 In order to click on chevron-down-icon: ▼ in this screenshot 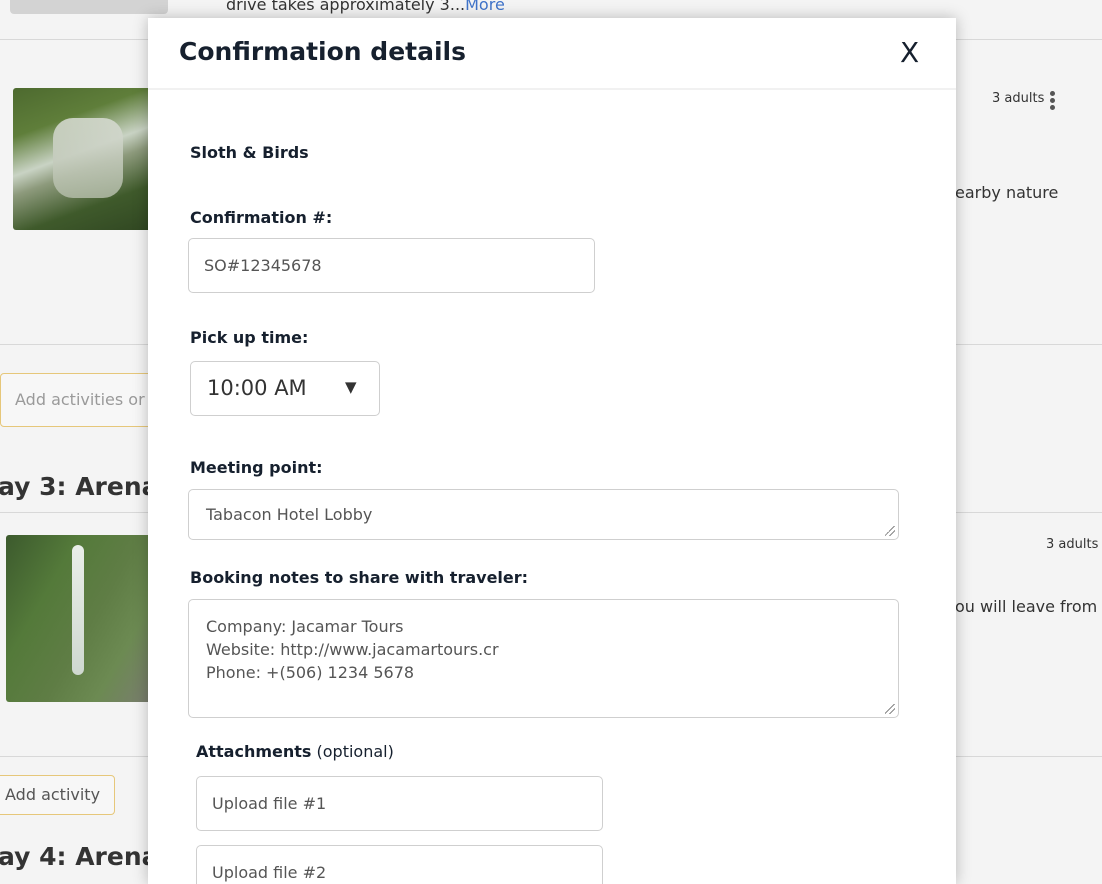, I will do `click(351, 387)`.